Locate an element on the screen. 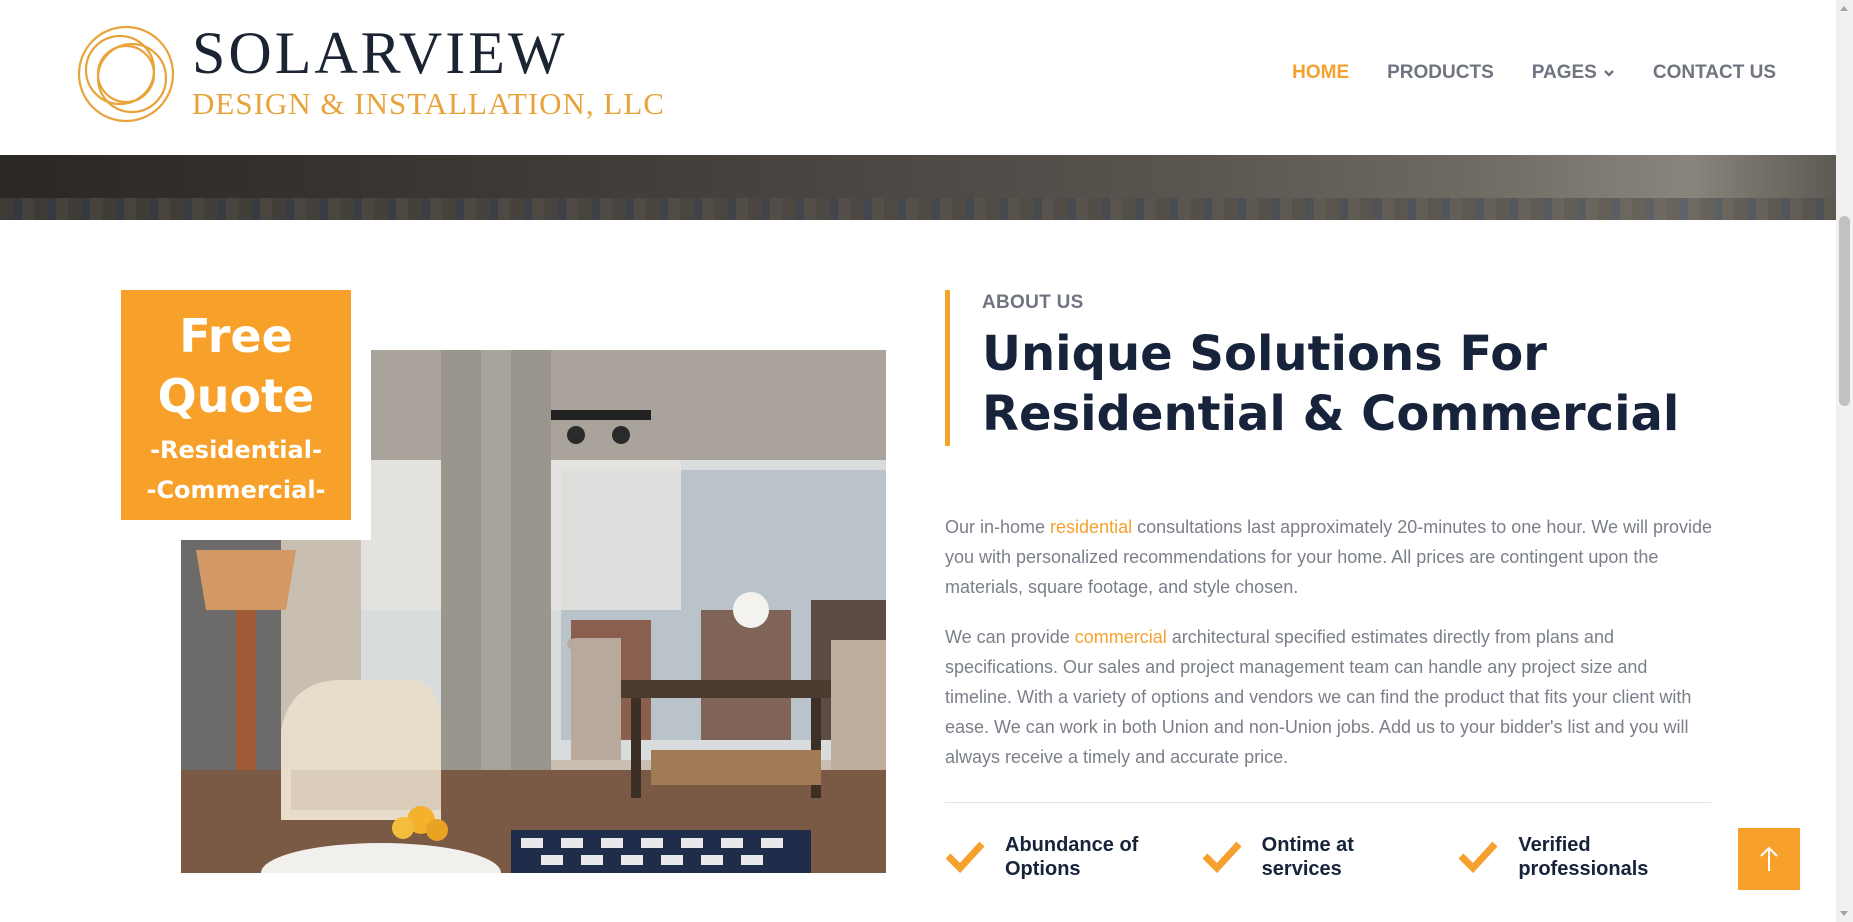  feature-1-line-1: Abundance of is located at coordinates (1072, 845).